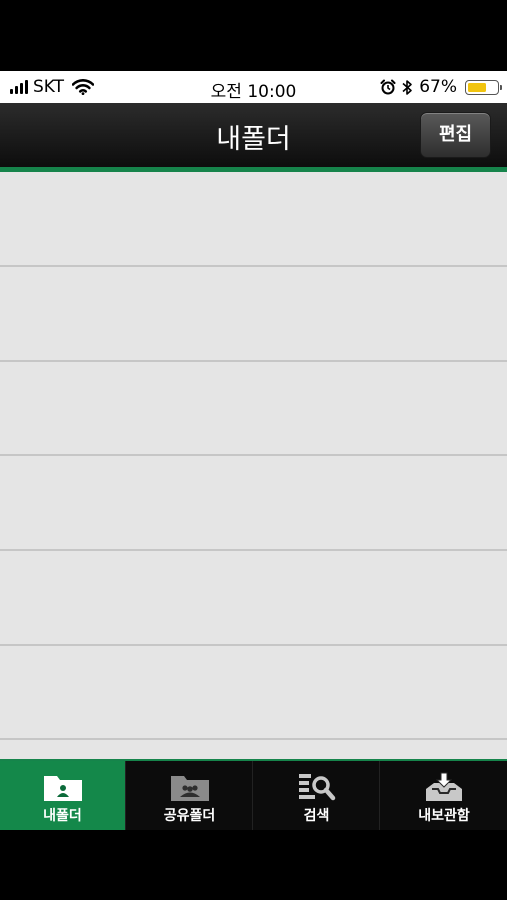 Image resolution: width=507 pixels, height=900 pixels. I want to click on navigation-bar: 내폴더 편집, so click(253, 135).